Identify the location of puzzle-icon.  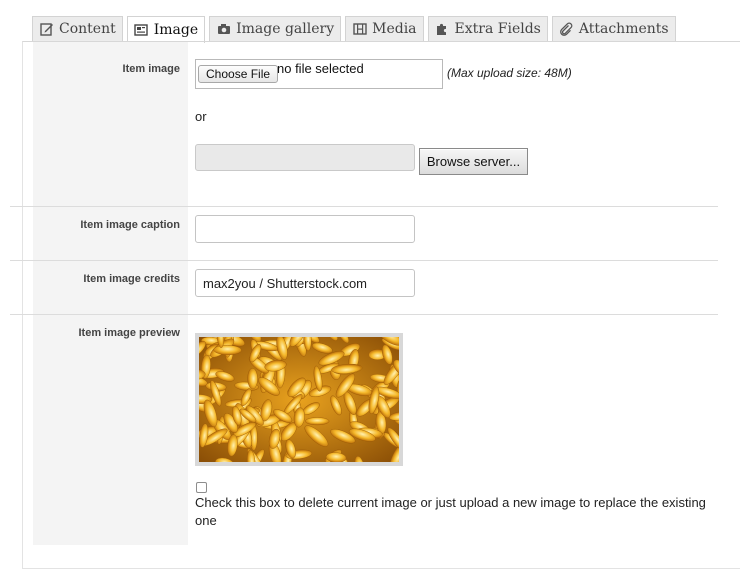
(442, 29).